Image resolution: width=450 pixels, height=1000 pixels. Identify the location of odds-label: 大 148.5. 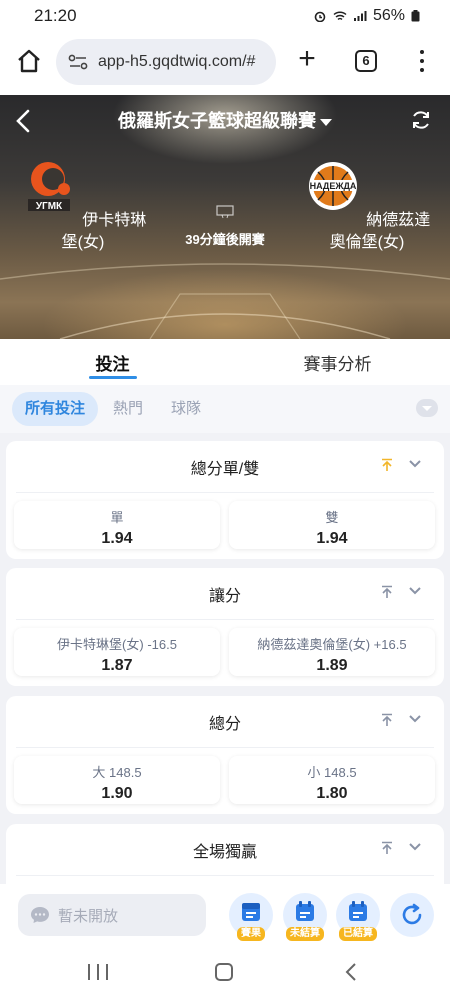
(117, 772).